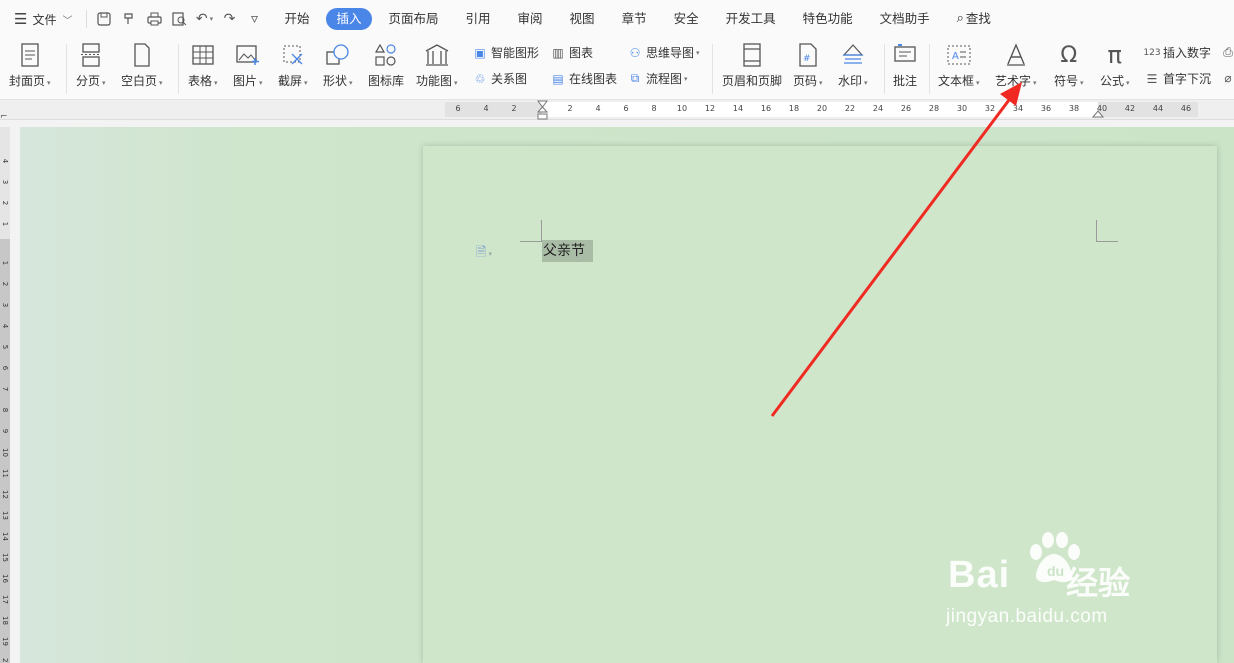 Image resolution: width=1234 pixels, height=663 pixels. I want to click on chevron-down-icon: ﹀, so click(67, 21).